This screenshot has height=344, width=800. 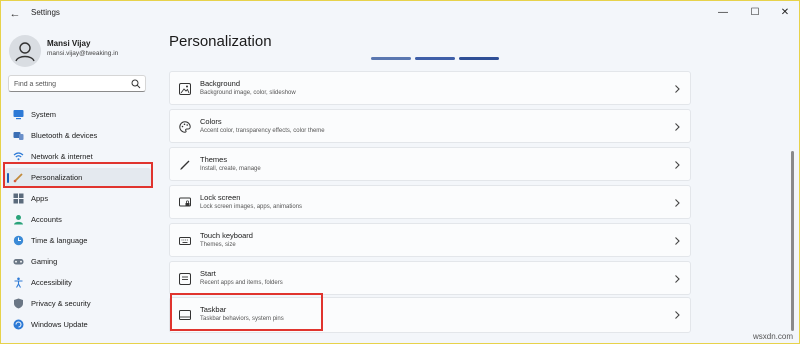 What do you see at coordinates (78, 114) in the screenshot?
I see `sidebar-item-system: System` at bounding box center [78, 114].